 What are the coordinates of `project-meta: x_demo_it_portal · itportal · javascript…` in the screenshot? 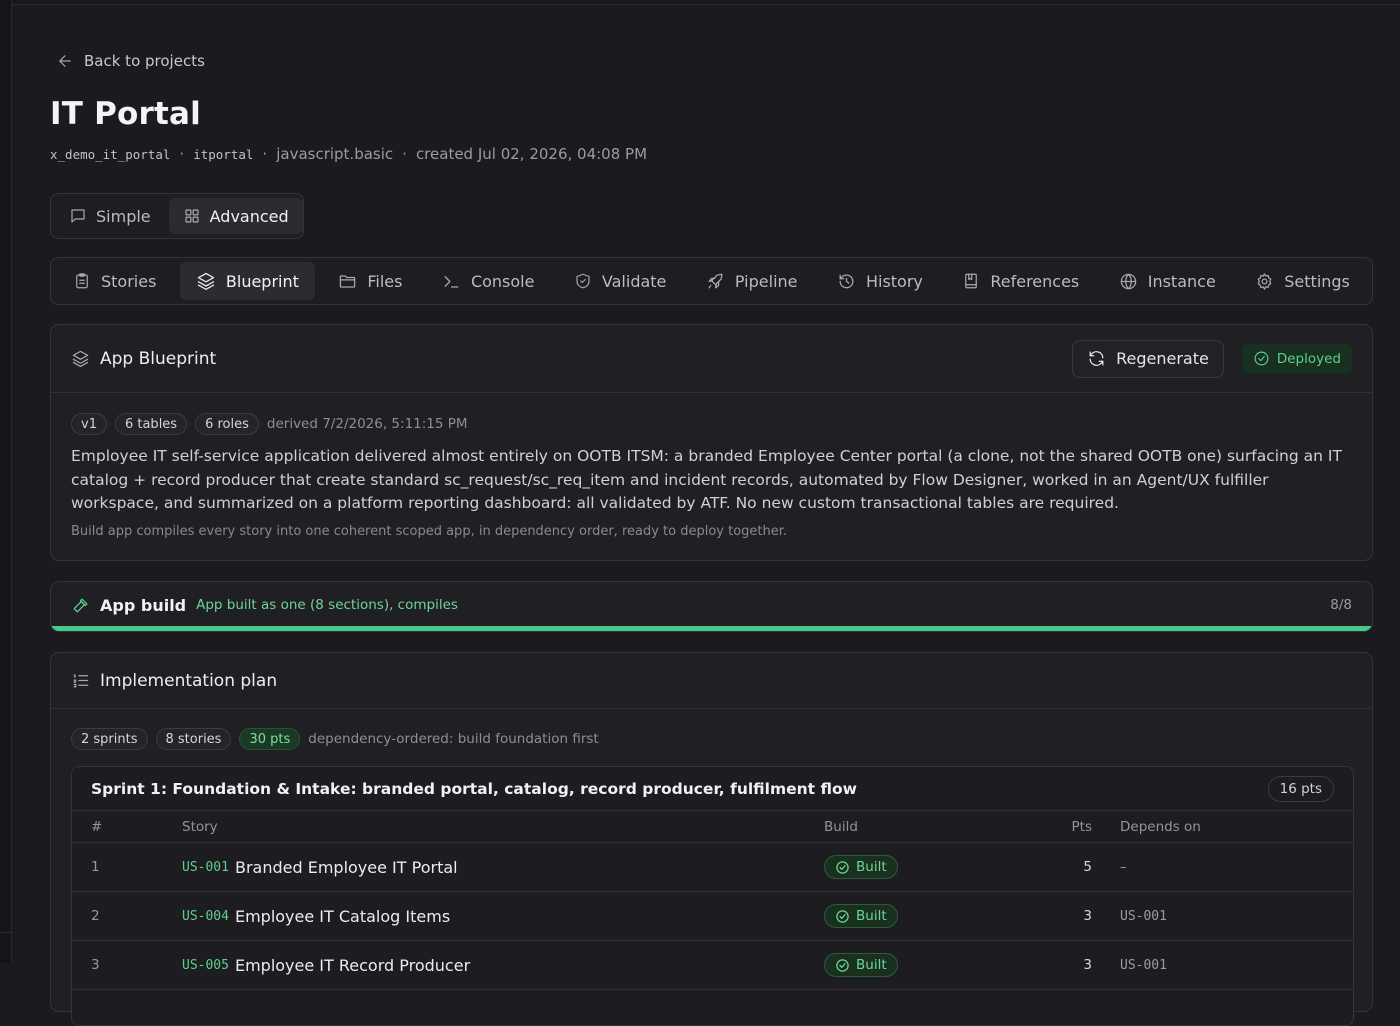 It's located at (348, 154).